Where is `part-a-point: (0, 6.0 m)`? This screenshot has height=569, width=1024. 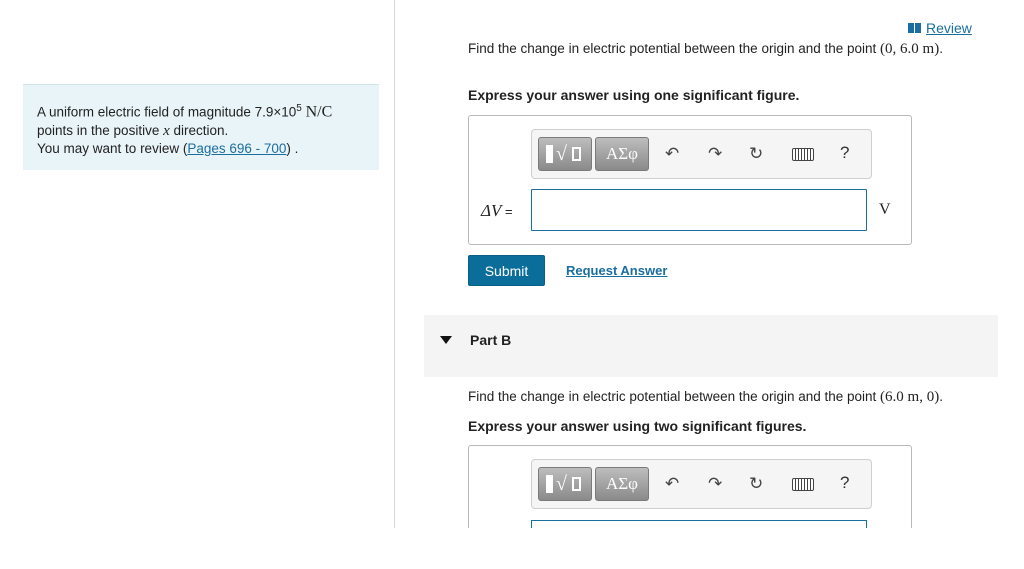
part-a-point: (0, 6.0 m) is located at coordinates (910, 49).